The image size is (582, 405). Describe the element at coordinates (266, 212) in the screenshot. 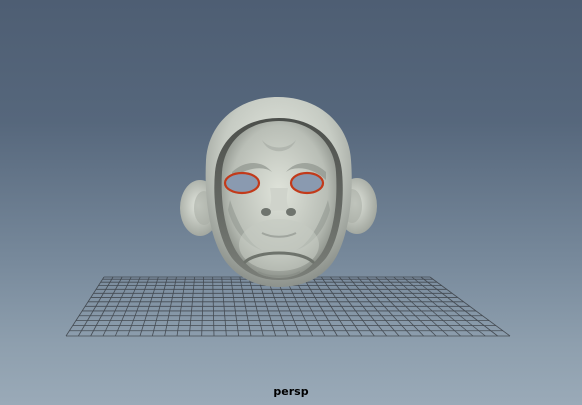

I see `left-nostril` at that location.